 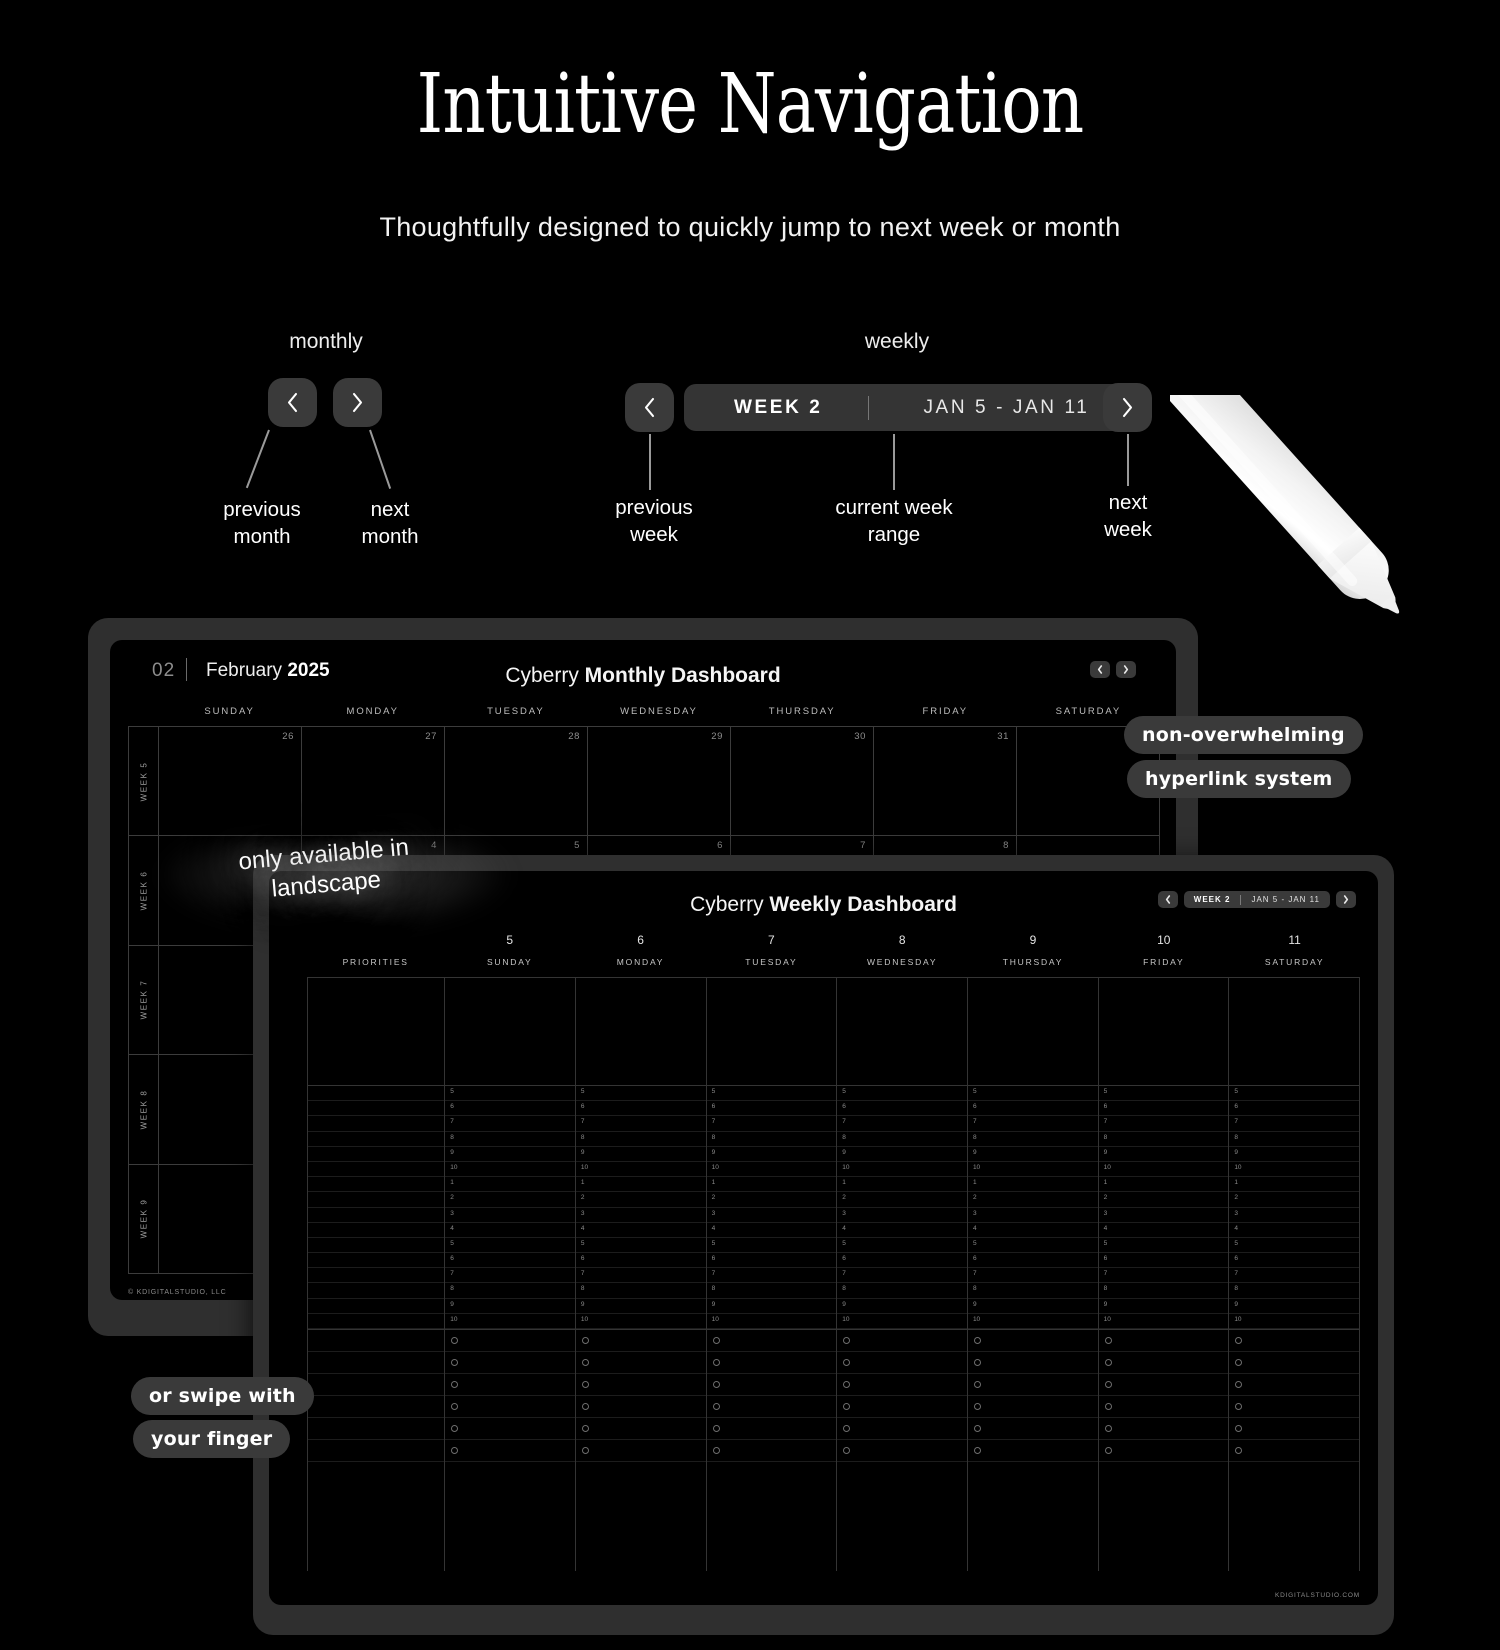 I want to click on current-week-range-pill: WEEK 2 JAN 5 - JAN 11, so click(x=912, y=407).